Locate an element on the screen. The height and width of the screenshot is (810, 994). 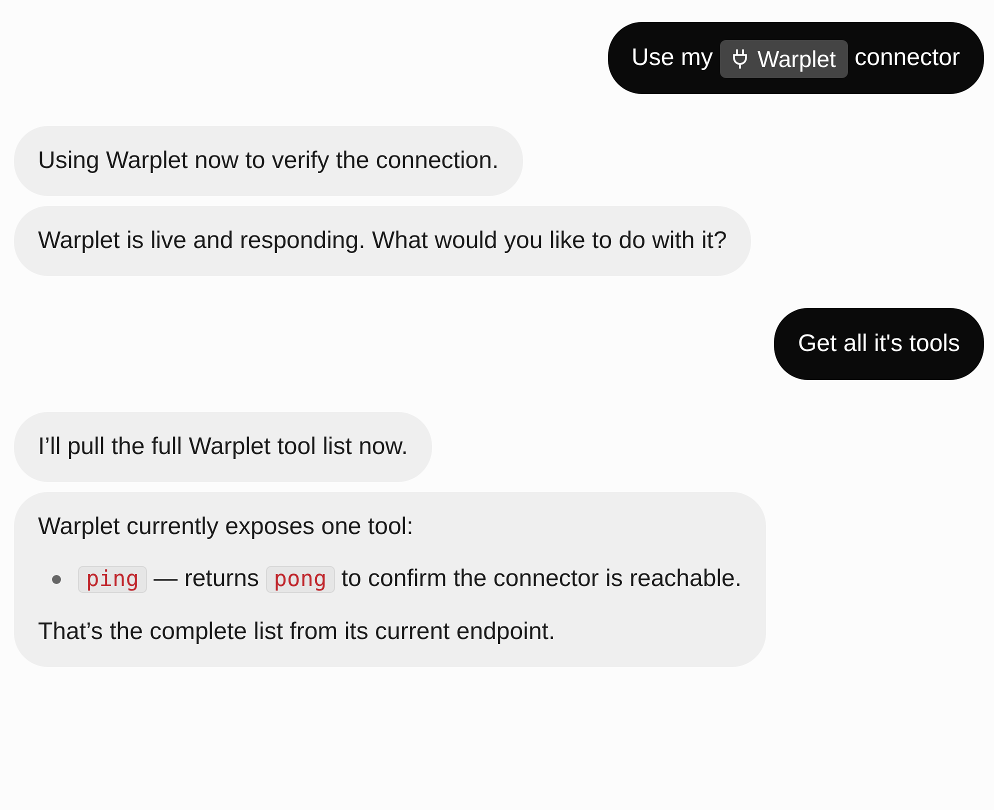
message-text: Get all it's tools is located at coordinates (879, 344).